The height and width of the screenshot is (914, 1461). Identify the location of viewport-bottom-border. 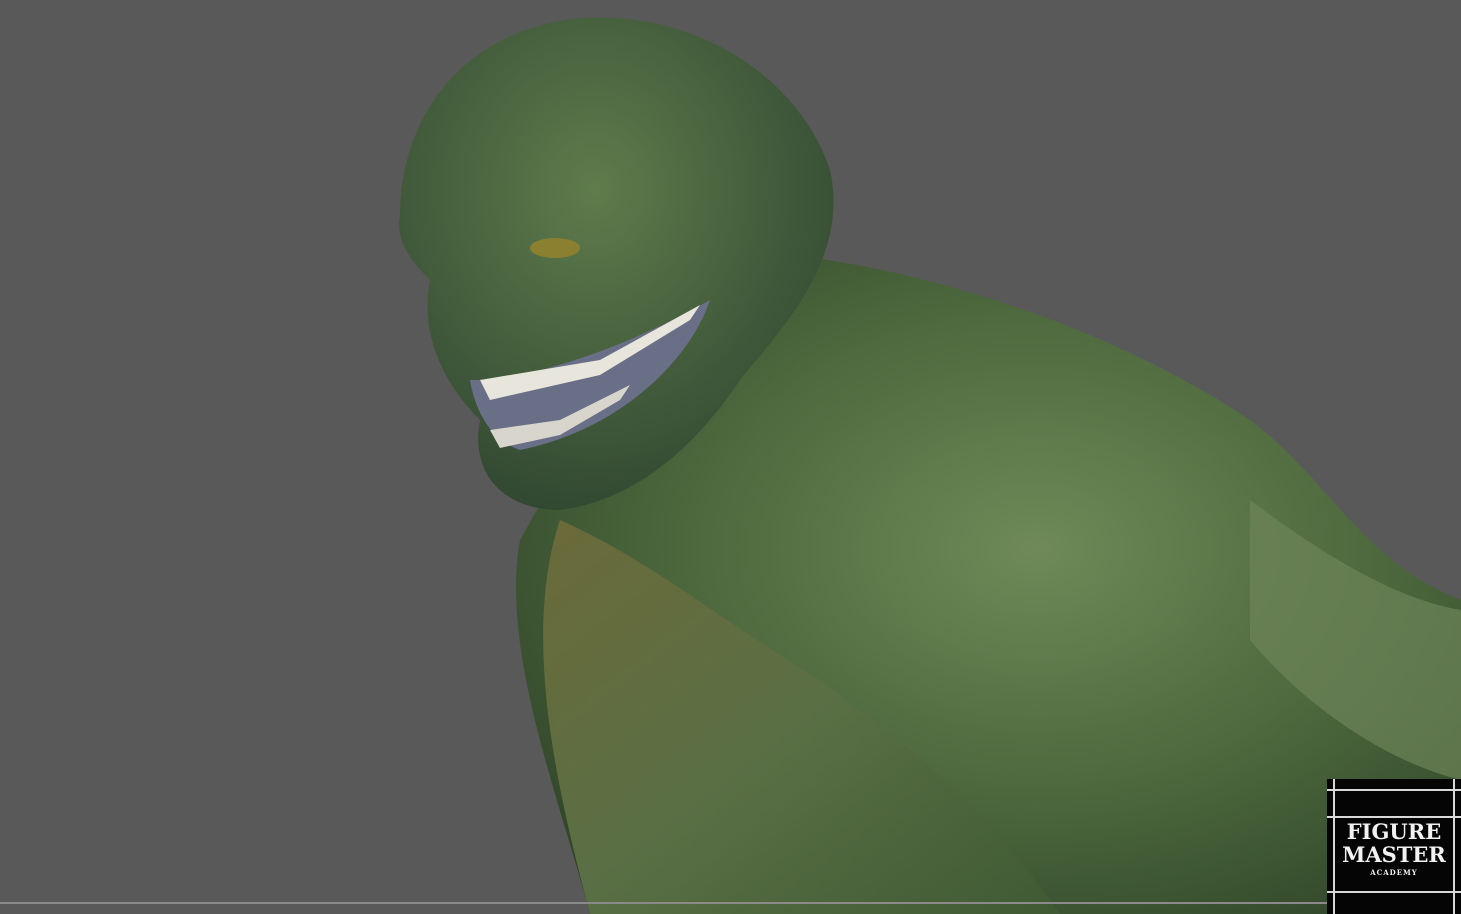
(730, 903).